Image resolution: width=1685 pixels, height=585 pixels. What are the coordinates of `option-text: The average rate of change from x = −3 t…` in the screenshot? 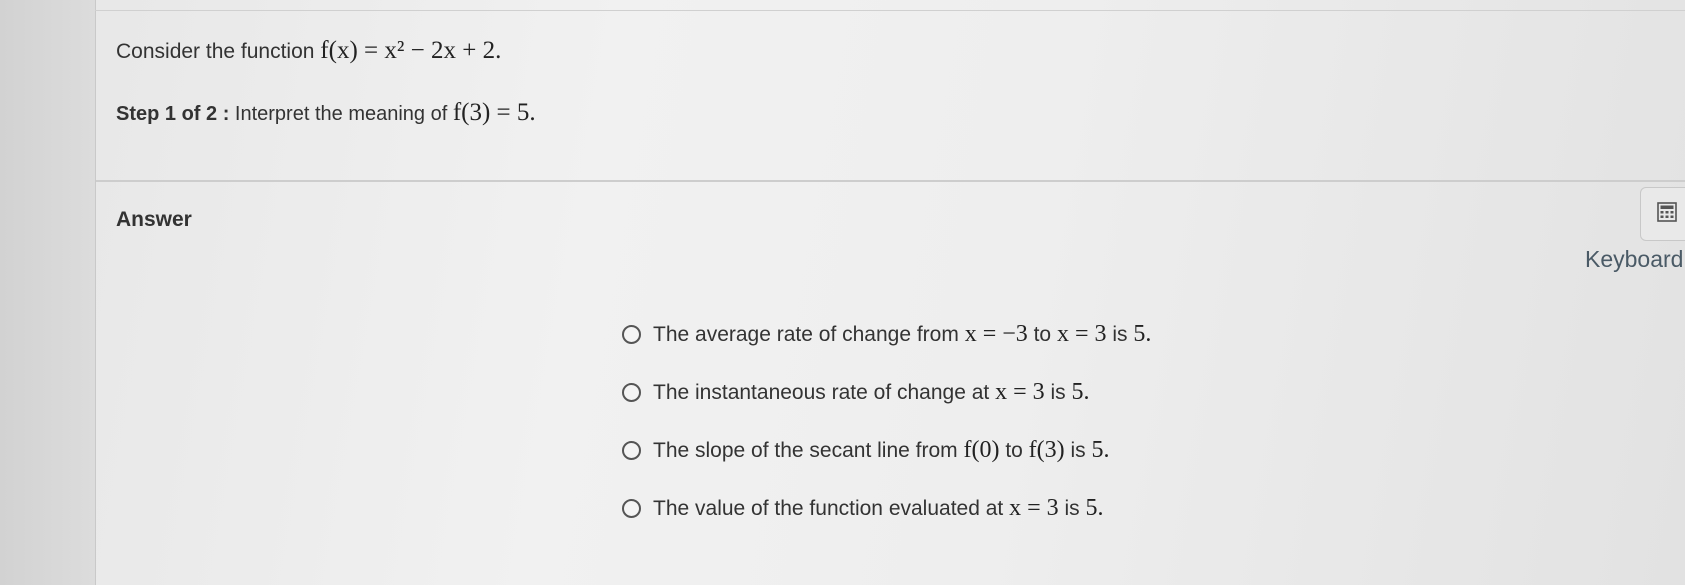 It's located at (902, 333).